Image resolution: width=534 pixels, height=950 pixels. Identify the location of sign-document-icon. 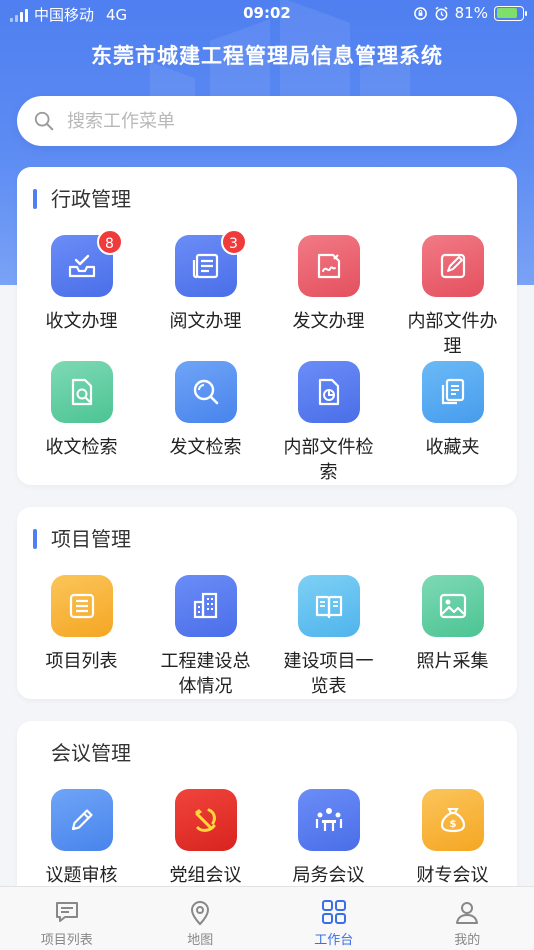
(328, 266).